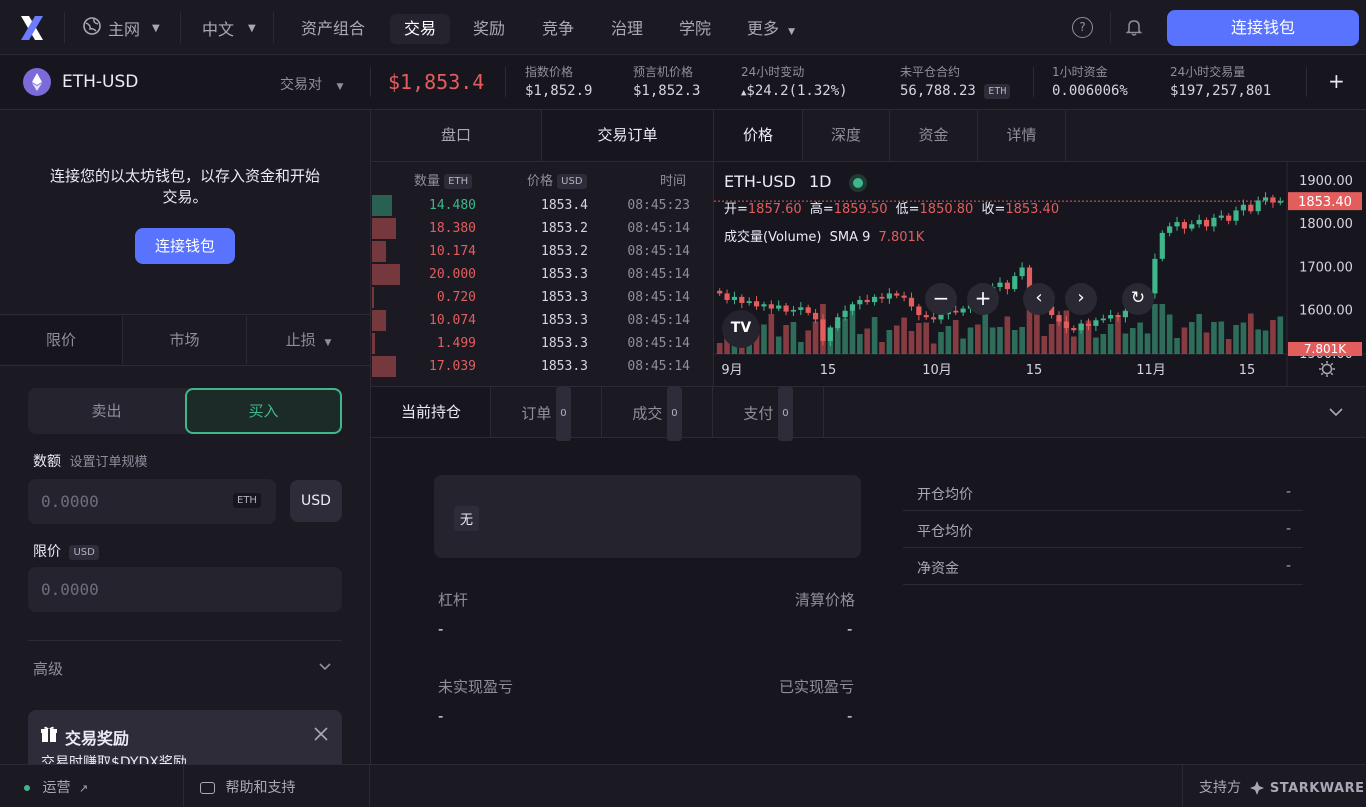  Describe the element at coordinates (185, 589) in the screenshot. I see `limit-price-input: 0.0000` at that location.